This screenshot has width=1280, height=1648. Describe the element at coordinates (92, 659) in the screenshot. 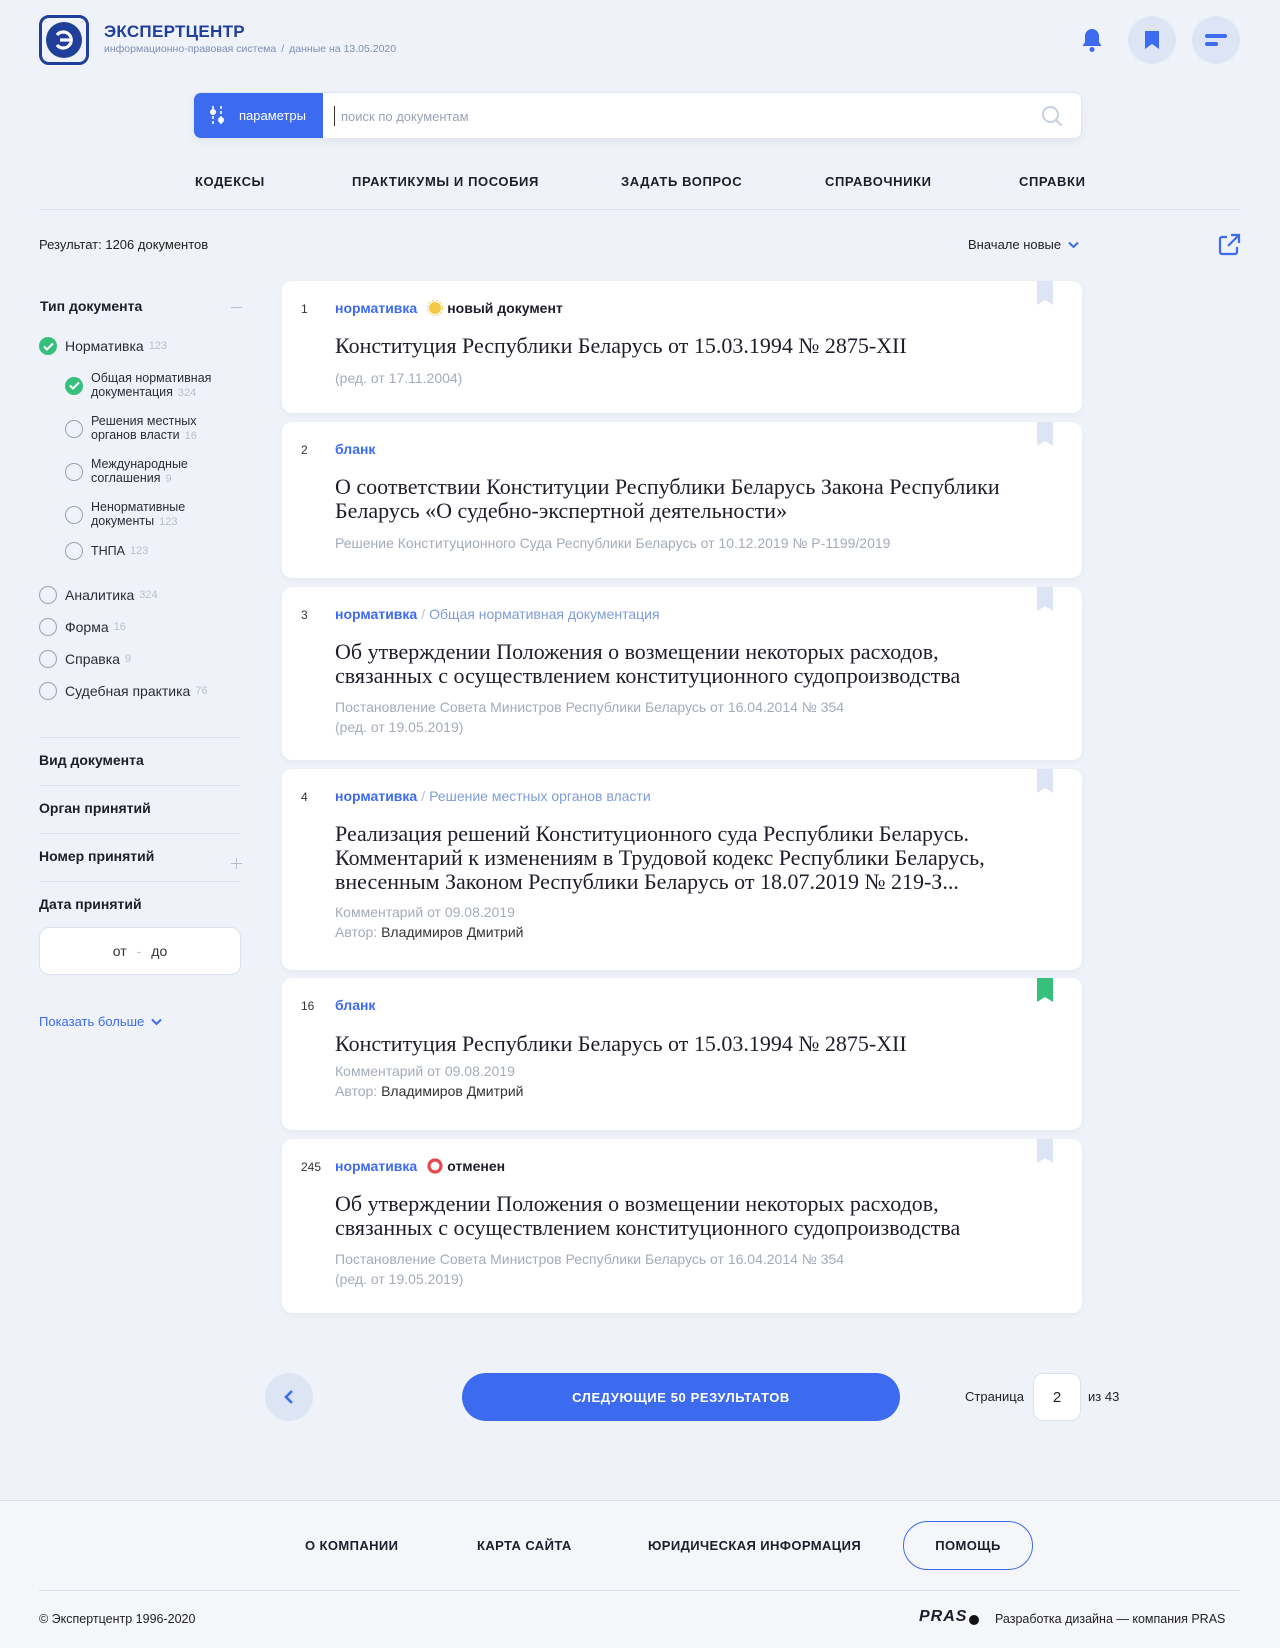

I see `filter-label: Справка` at that location.